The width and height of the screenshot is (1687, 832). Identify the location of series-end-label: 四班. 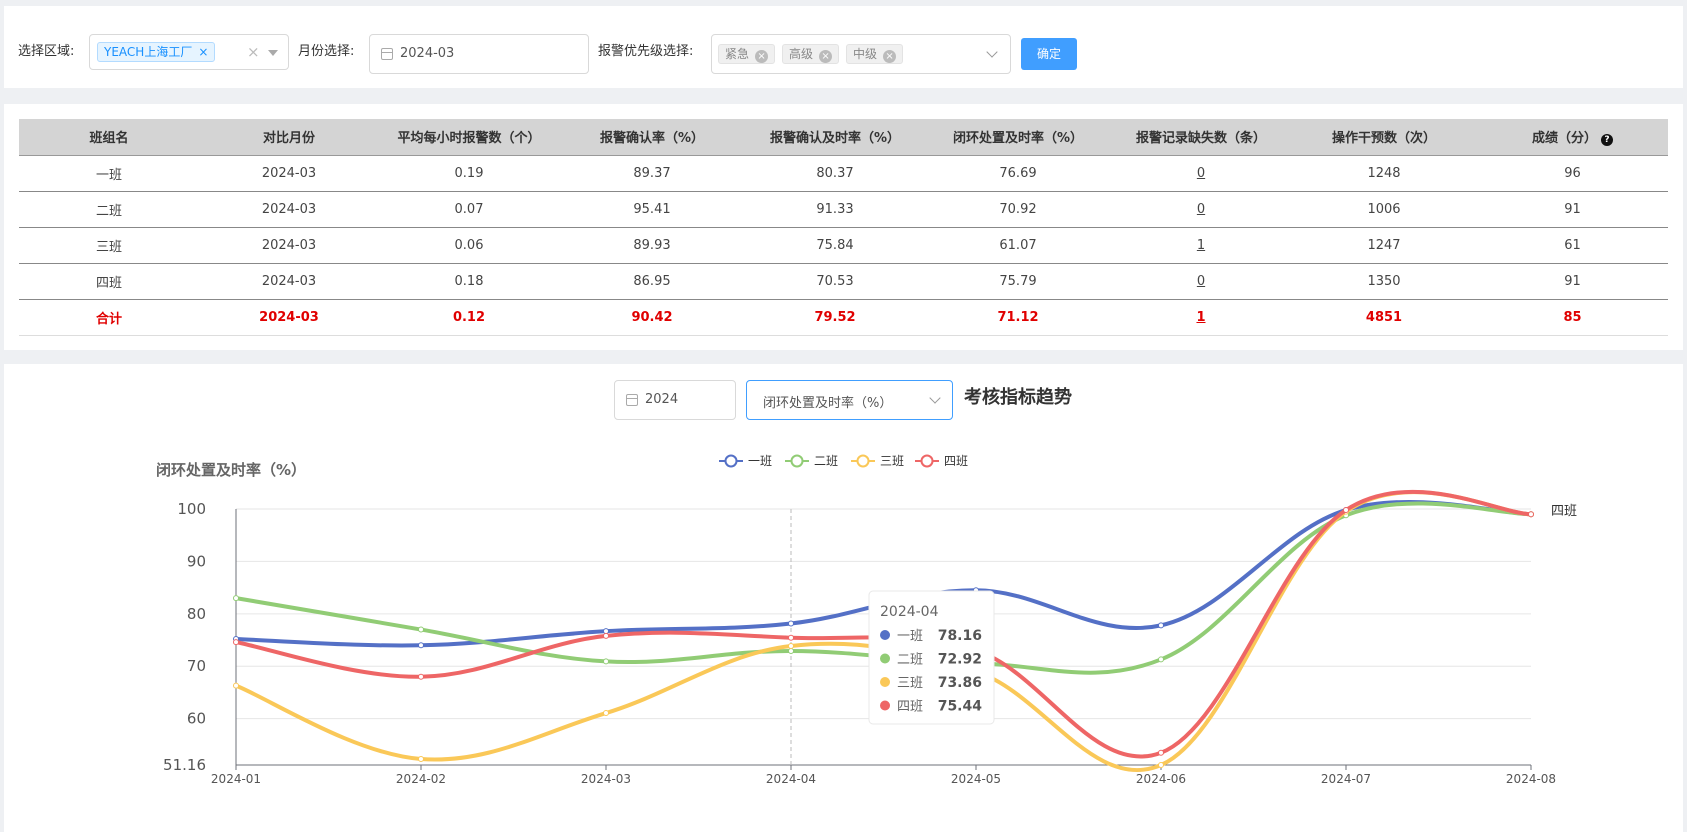
(1564, 511).